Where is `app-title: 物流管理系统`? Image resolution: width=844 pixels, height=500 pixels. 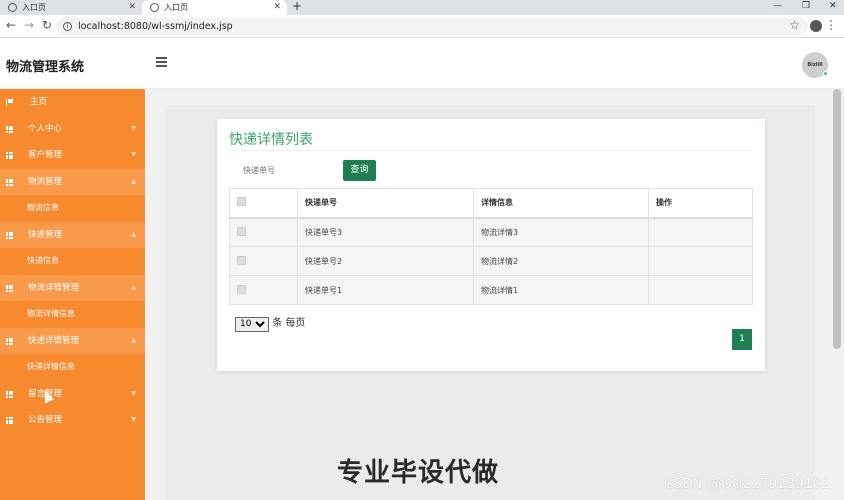
app-title: 物流管理系统 is located at coordinates (45, 67).